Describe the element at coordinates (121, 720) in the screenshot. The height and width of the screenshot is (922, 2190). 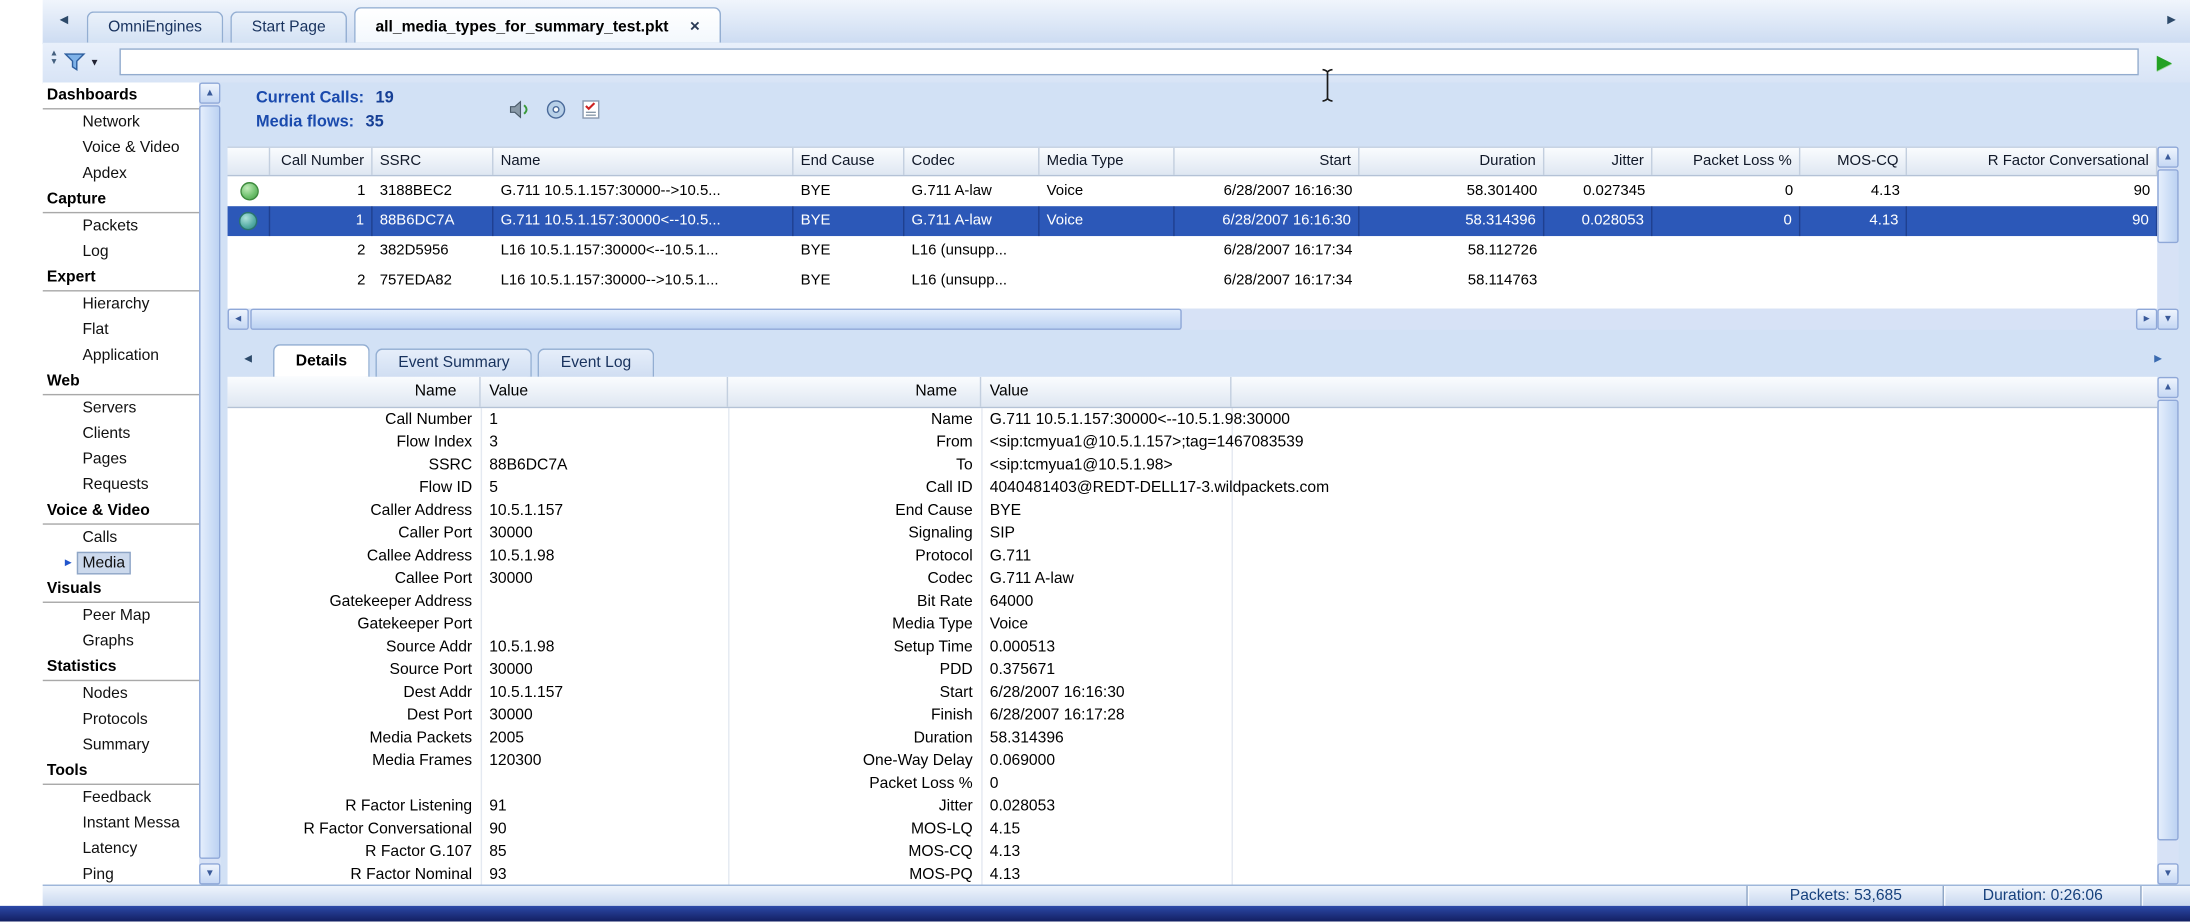
I see `sidebar-item-protocols: Protocols` at that location.